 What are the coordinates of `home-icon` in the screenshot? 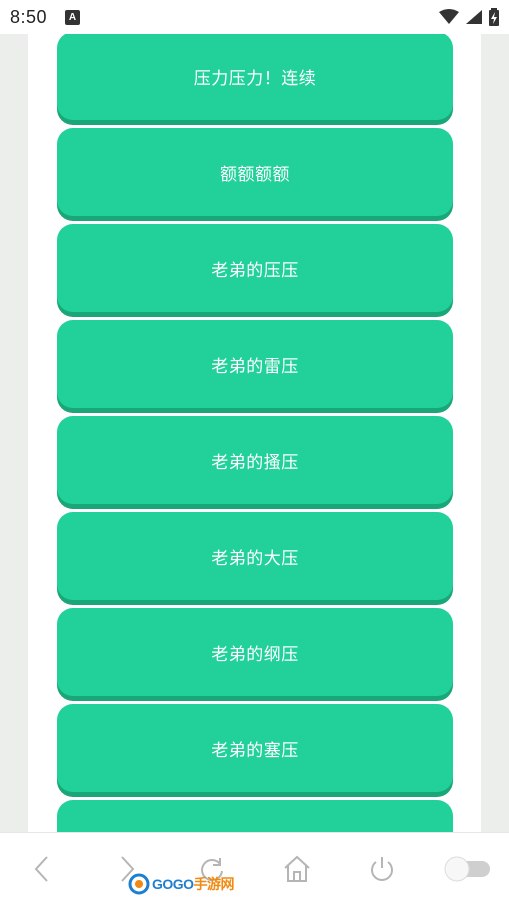 It's located at (297, 868).